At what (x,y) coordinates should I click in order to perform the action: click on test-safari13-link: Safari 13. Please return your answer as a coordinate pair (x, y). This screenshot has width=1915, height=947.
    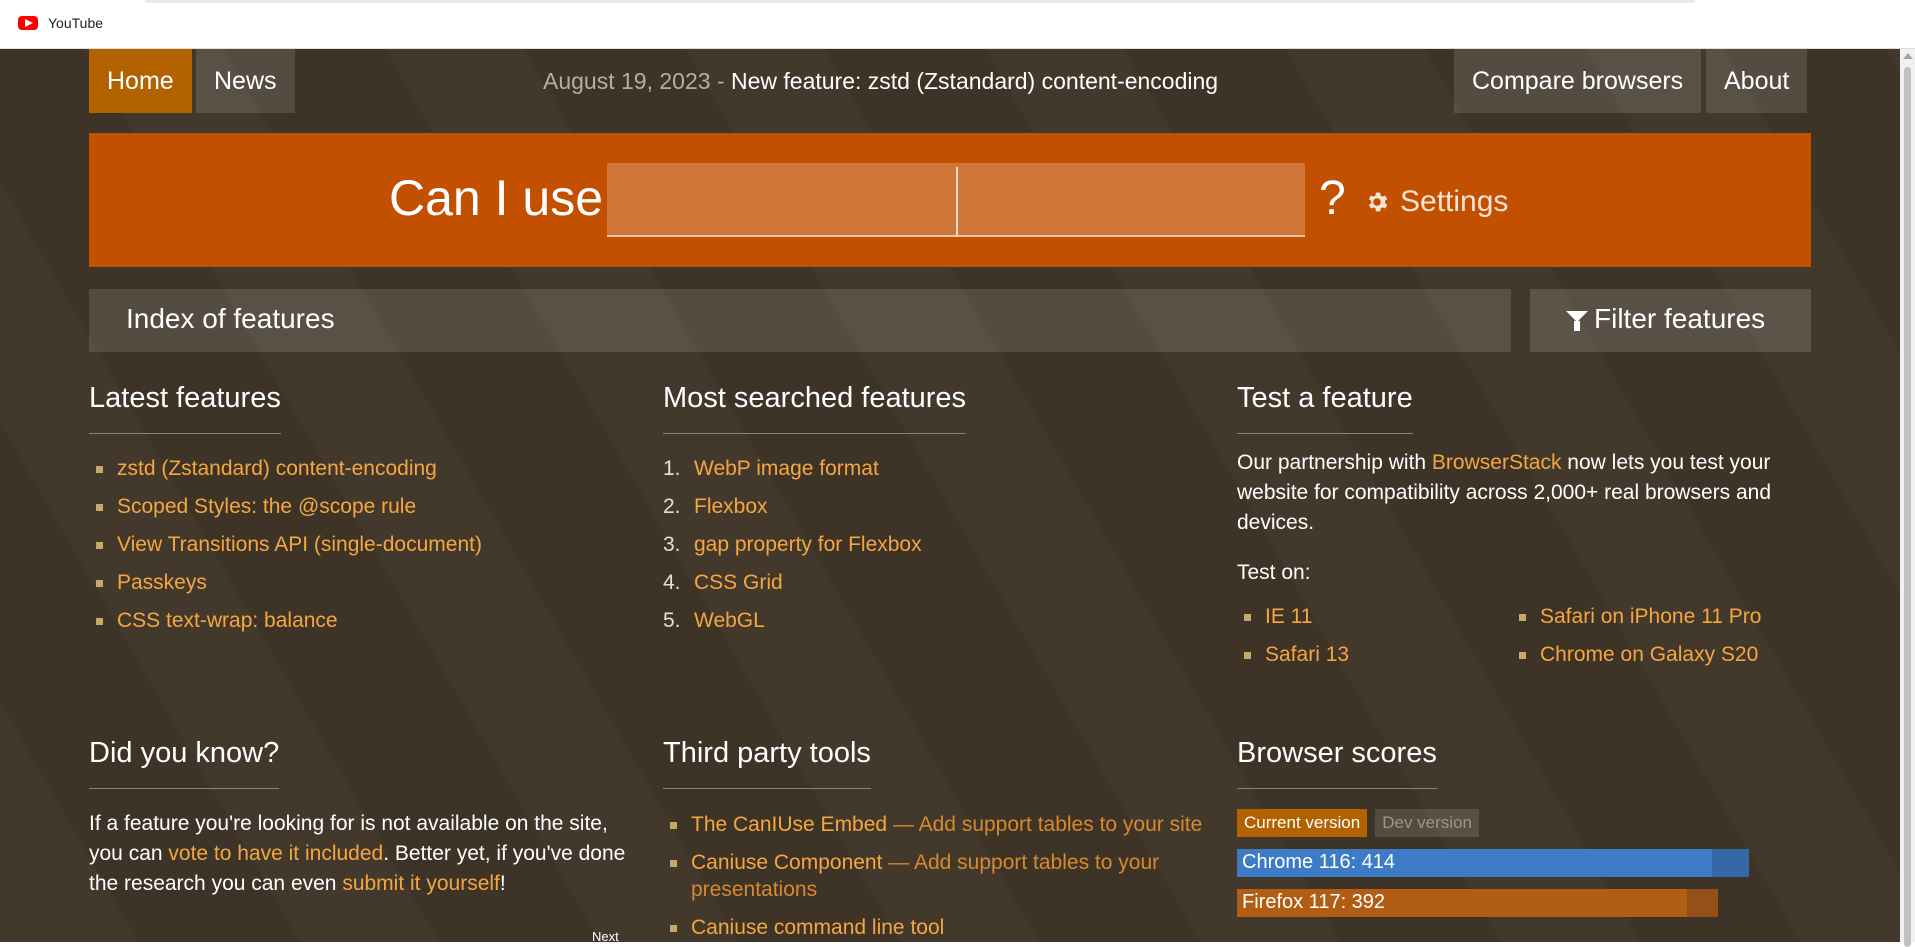
    Looking at the image, I should click on (1374, 659).